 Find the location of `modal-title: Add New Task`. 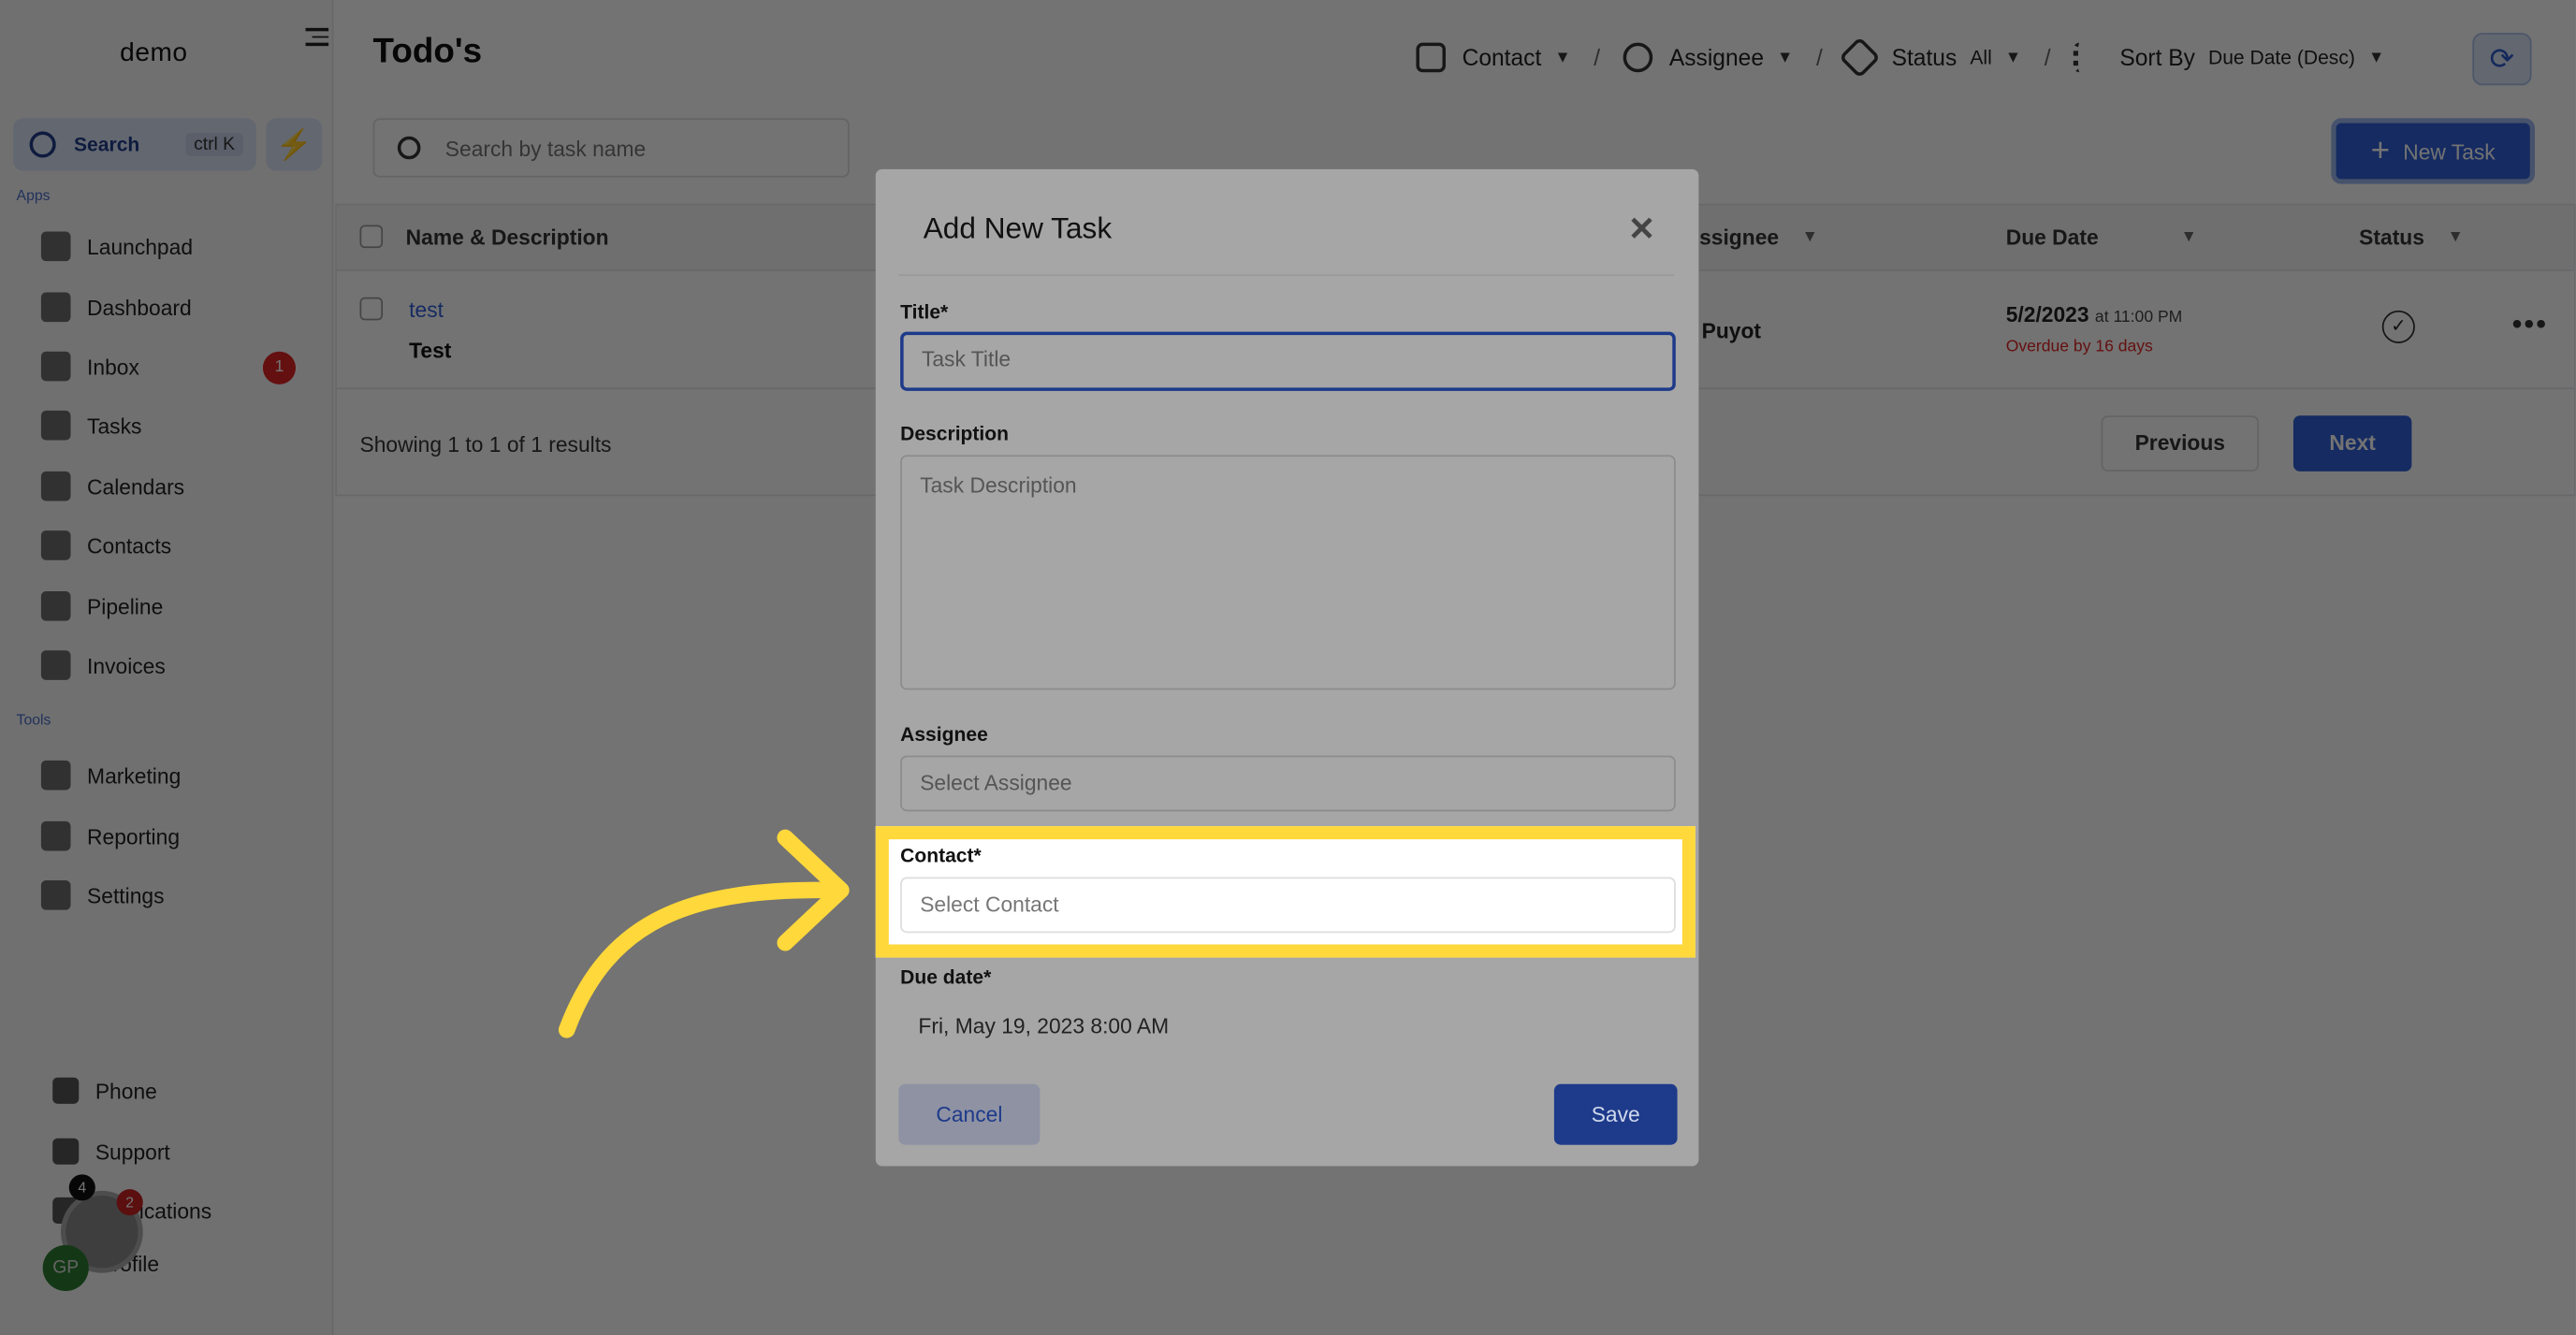

modal-title: Add New Task is located at coordinates (1018, 228).